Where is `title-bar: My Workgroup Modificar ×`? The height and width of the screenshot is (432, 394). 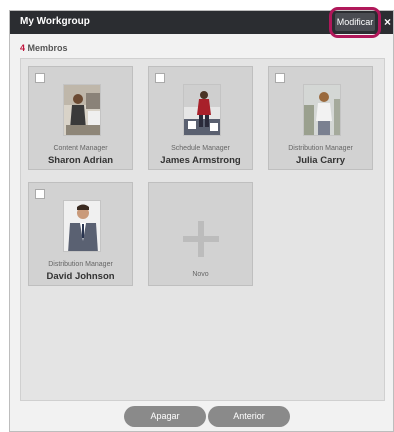
title-bar: My Workgroup Modificar × is located at coordinates (201, 22).